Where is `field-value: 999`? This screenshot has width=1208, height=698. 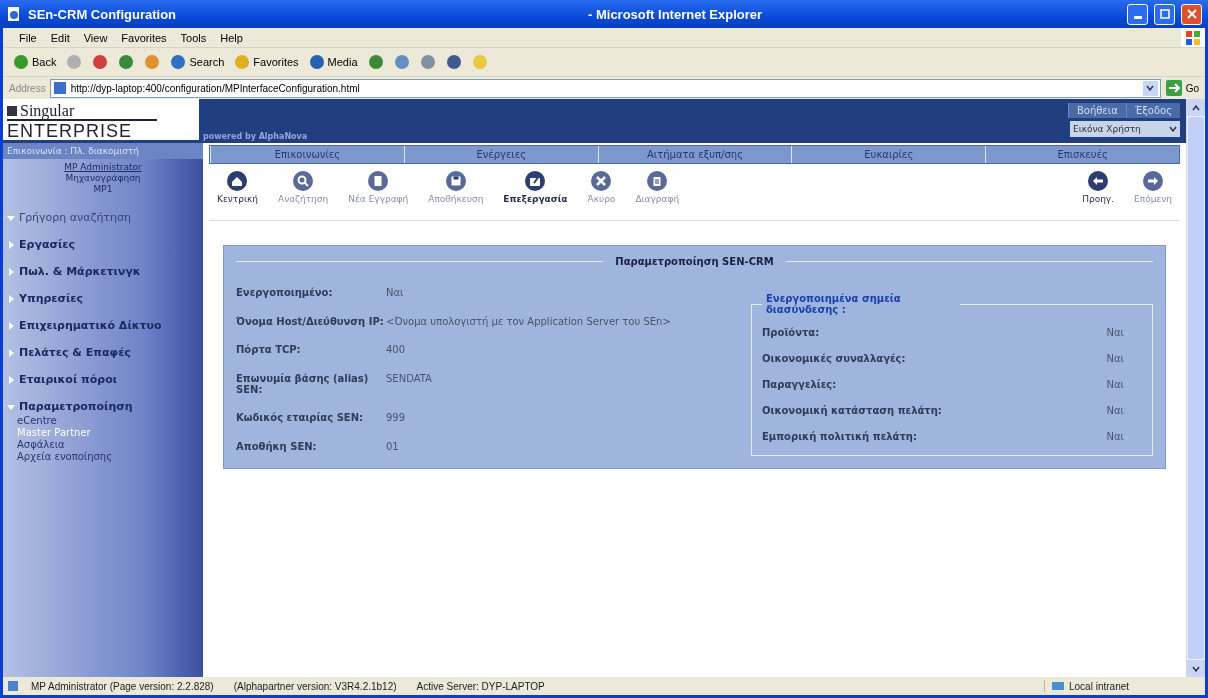 field-value: 999 is located at coordinates (396, 418).